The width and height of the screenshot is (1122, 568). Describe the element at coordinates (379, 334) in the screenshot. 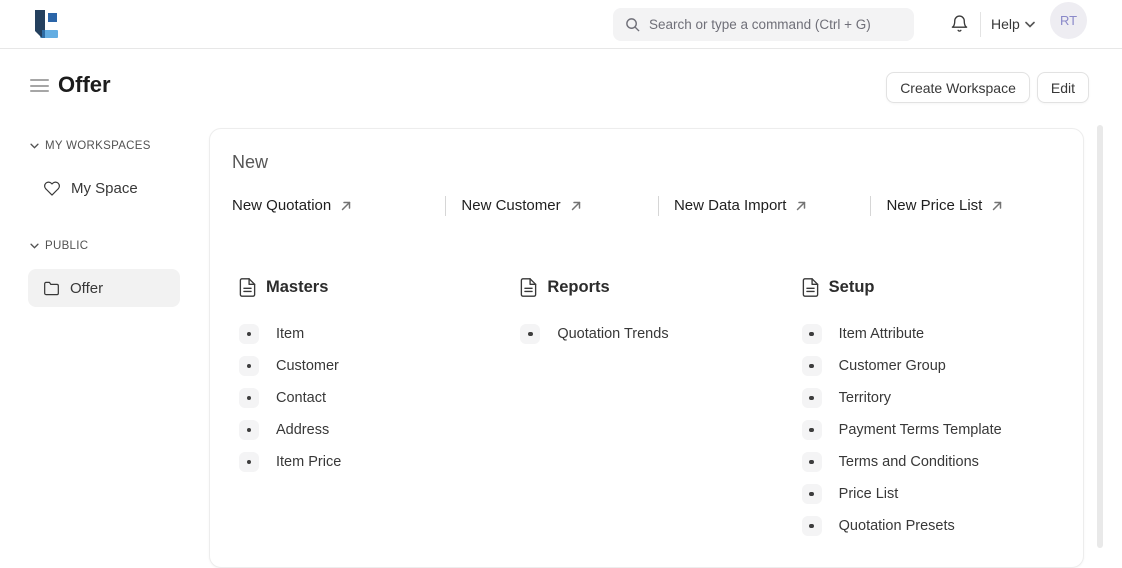

I see `link-item-item: Item` at that location.